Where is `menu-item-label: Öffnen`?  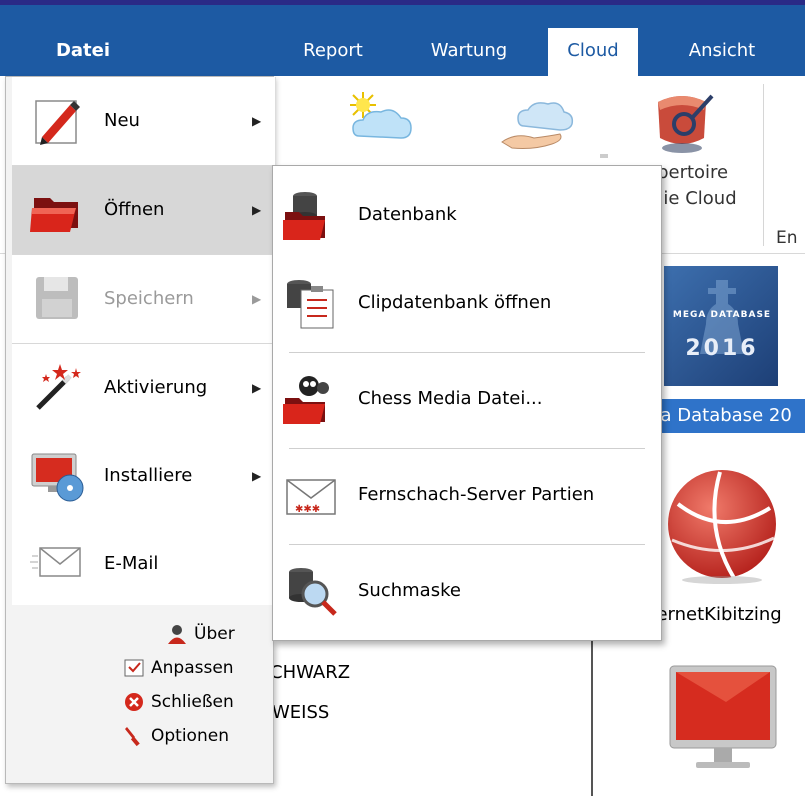
menu-item-label: Öffnen is located at coordinates (134, 209).